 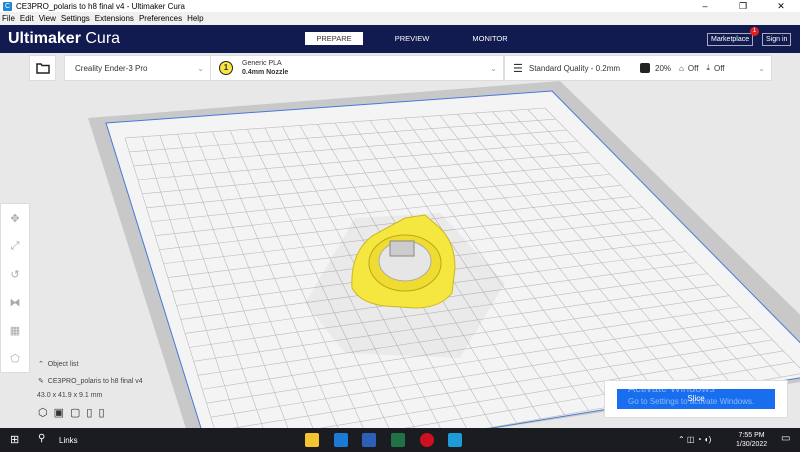 I want to click on minimize-button: –, so click(x=705, y=6).